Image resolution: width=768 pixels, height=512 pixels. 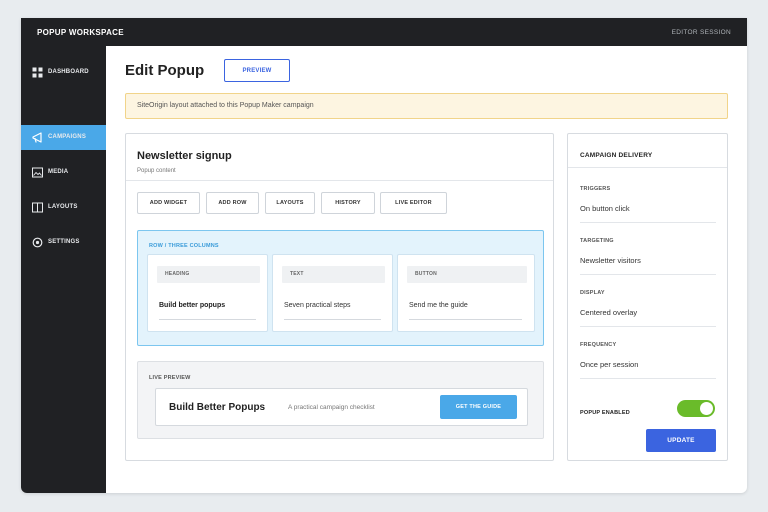 I want to click on sidebar-item-label: LAYOUTS, so click(x=63, y=207).